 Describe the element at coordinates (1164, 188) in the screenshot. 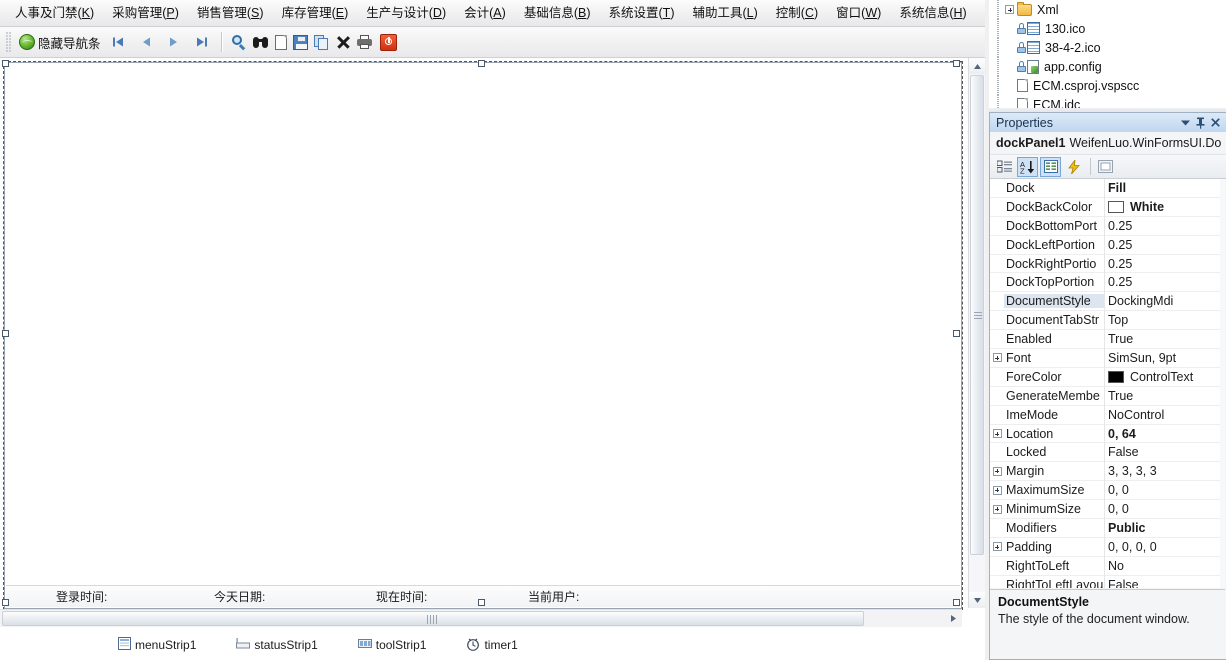

I see `property-value: Fill` at that location.